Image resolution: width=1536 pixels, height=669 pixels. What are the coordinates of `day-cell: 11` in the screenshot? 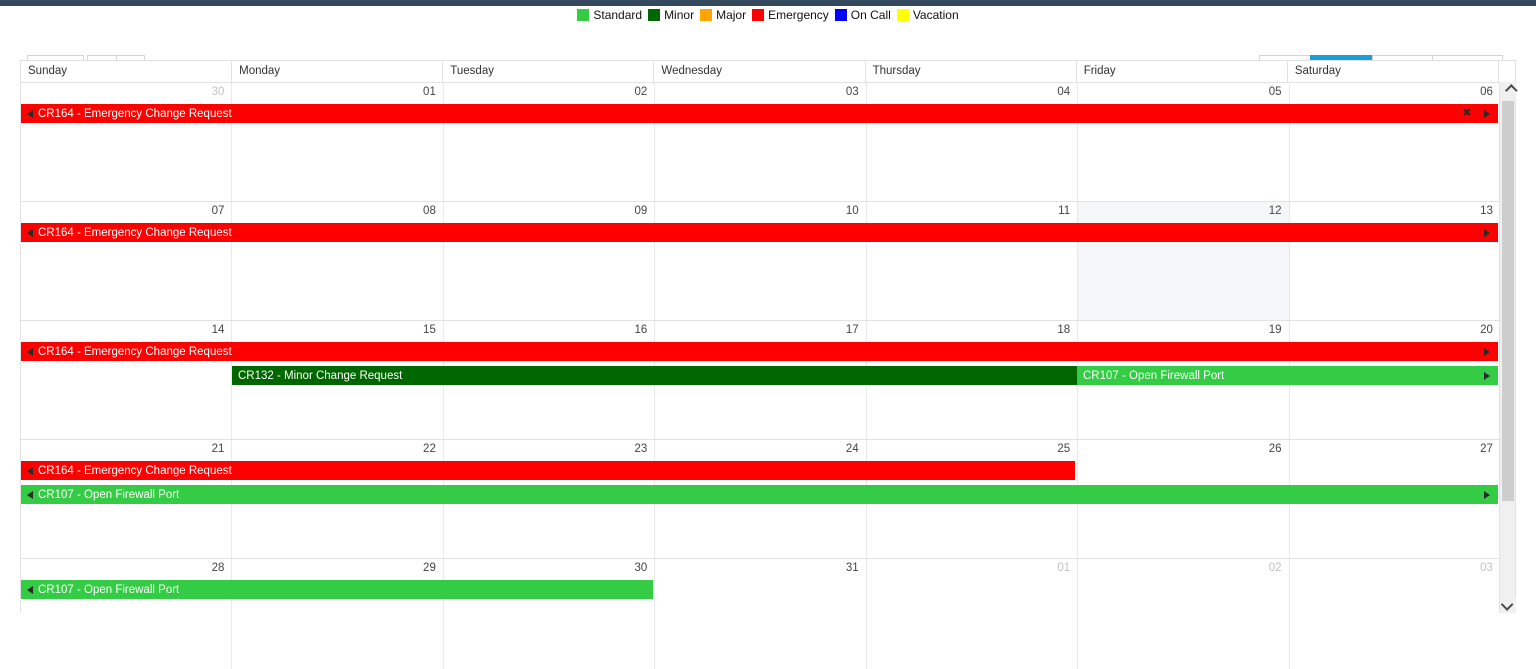 It's located at (973, 261).